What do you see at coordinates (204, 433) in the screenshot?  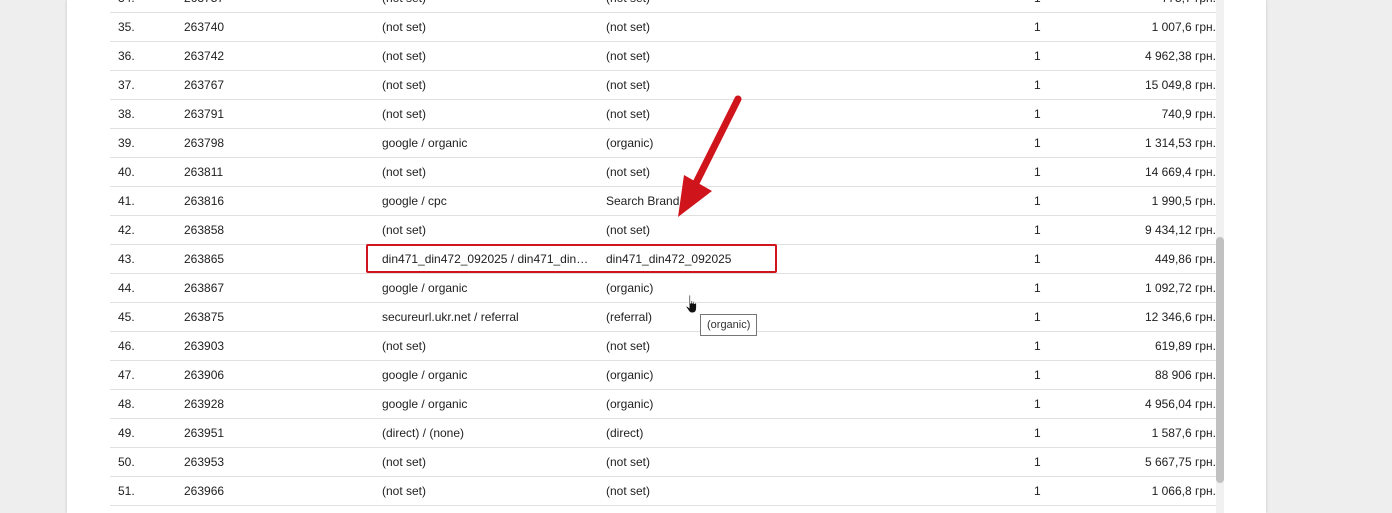 I see `transaction-id-cell: 263951` at bounding box center [204, 433].